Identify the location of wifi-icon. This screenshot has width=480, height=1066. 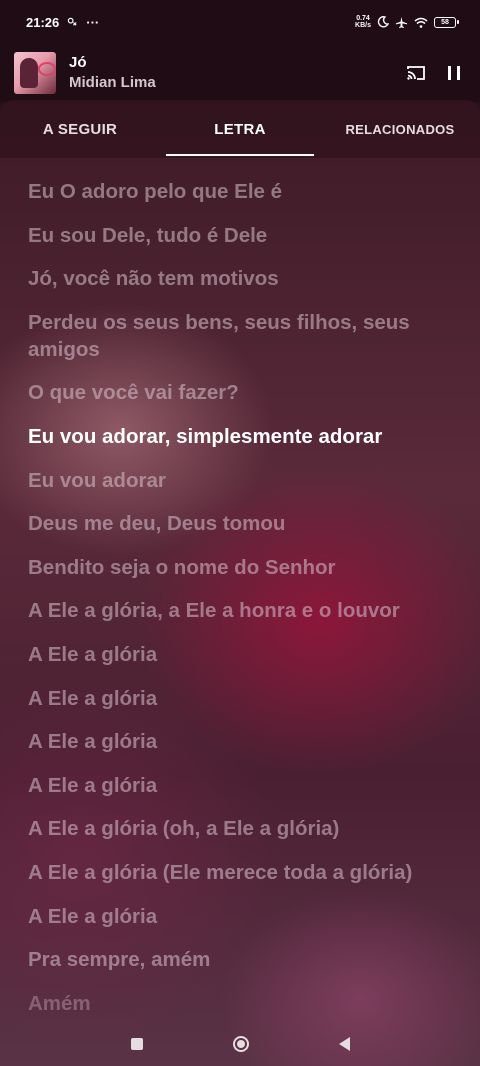
(421, 22).